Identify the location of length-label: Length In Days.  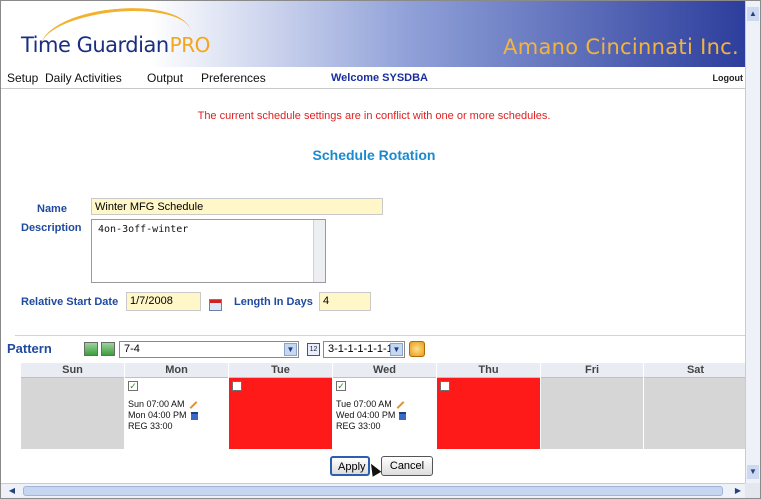
(273, 302).